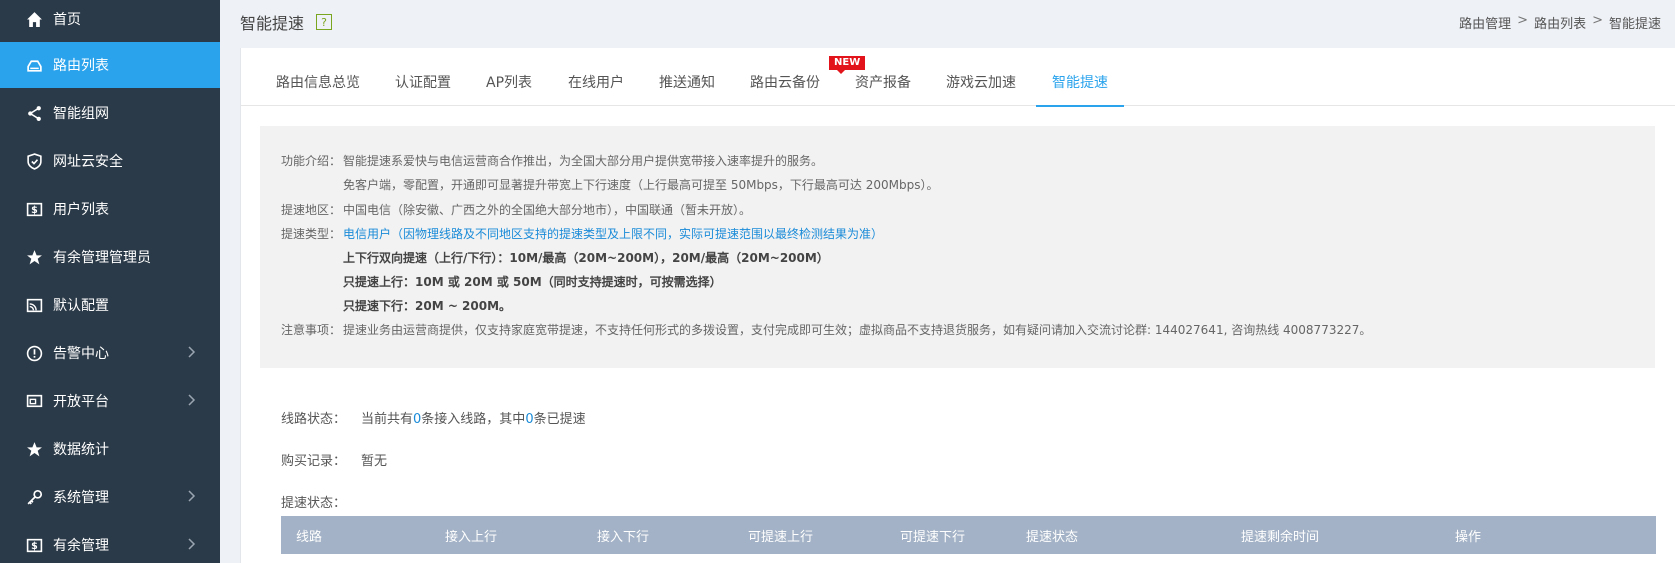 The image size is (1675, 563). What do you see at coordinates (311, 210) in the screenshot?
I see `region-label: 提速地区：` at bounding box center [311, 210].